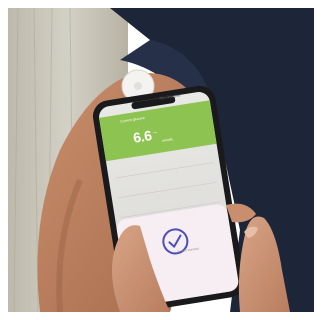  Describe the element at coordinates (142, 136) in the screenshot. I see `reading-value: 6.6` at that location.